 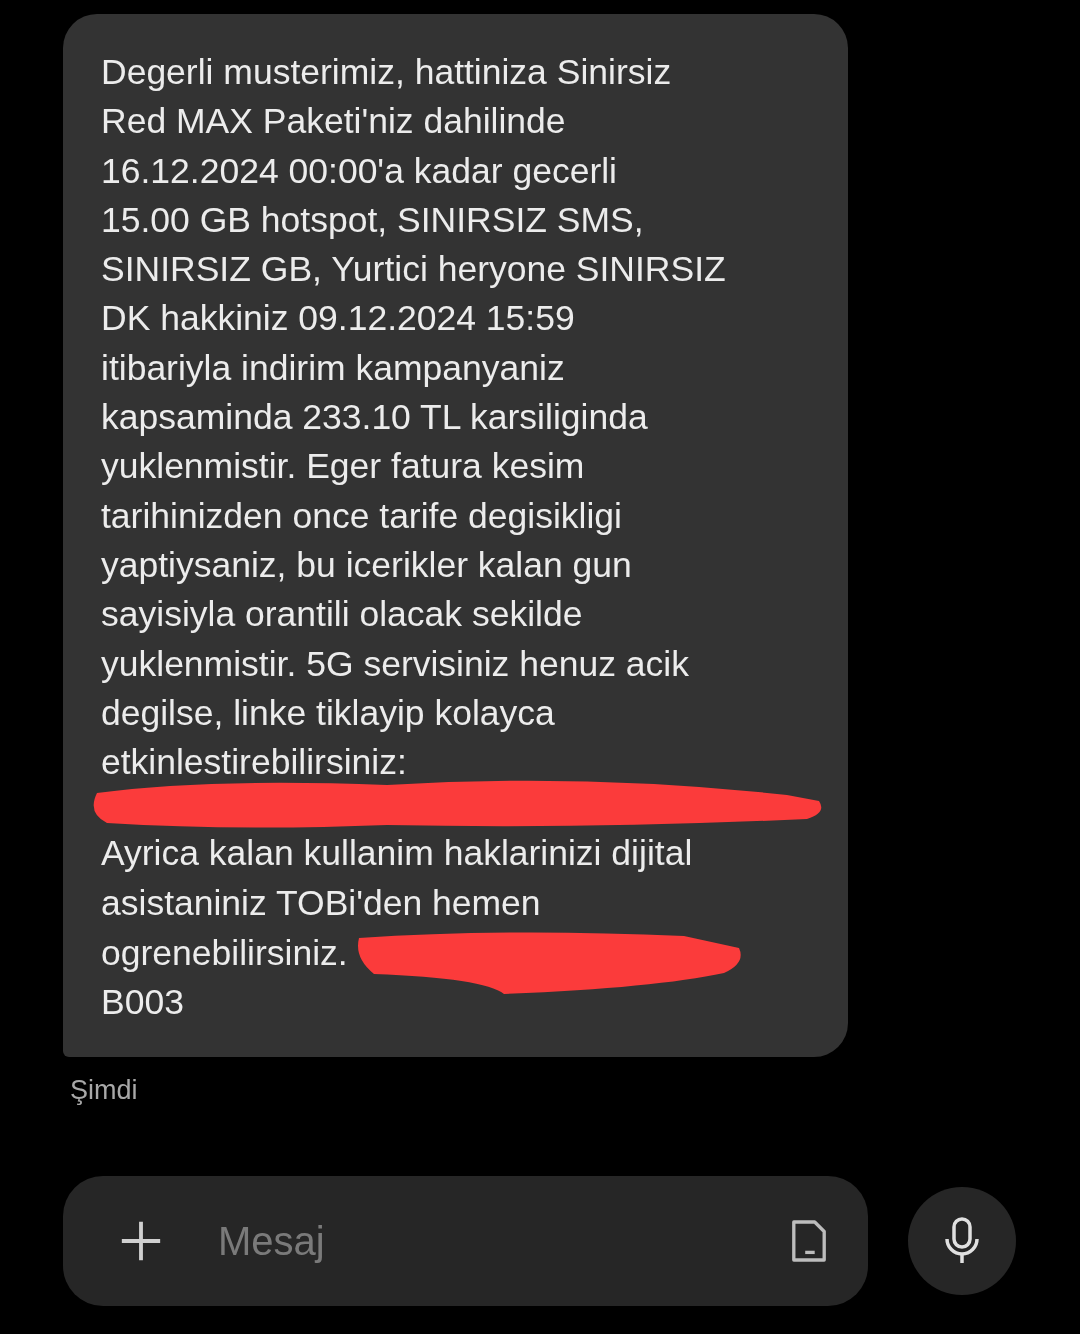 What do you see at coordinates (224, 953) in the screenshot?
I see `message-text: ogrenebilirsiniz.` at bounding box center [224, 953].